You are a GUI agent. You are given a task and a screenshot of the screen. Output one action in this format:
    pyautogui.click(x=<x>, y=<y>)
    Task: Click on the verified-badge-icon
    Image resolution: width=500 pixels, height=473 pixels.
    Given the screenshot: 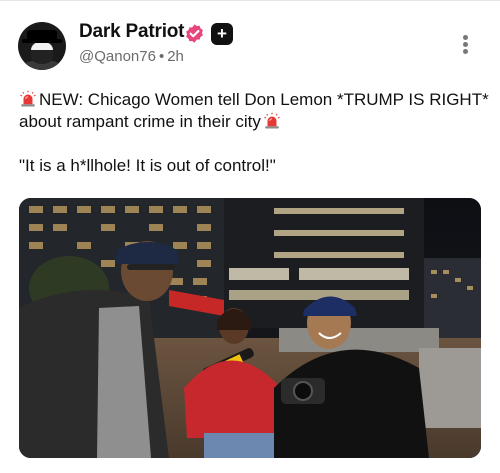 What is the action you would take?
    pyautogui.click(x=194, y=33)
    